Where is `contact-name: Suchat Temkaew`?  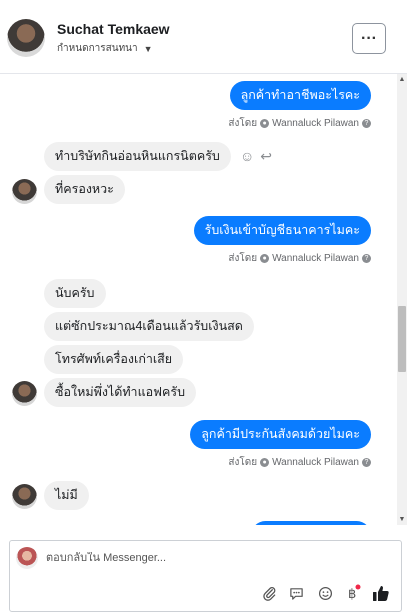
contact-name: Suchat Temkaew is located at coordinates (113, 29).